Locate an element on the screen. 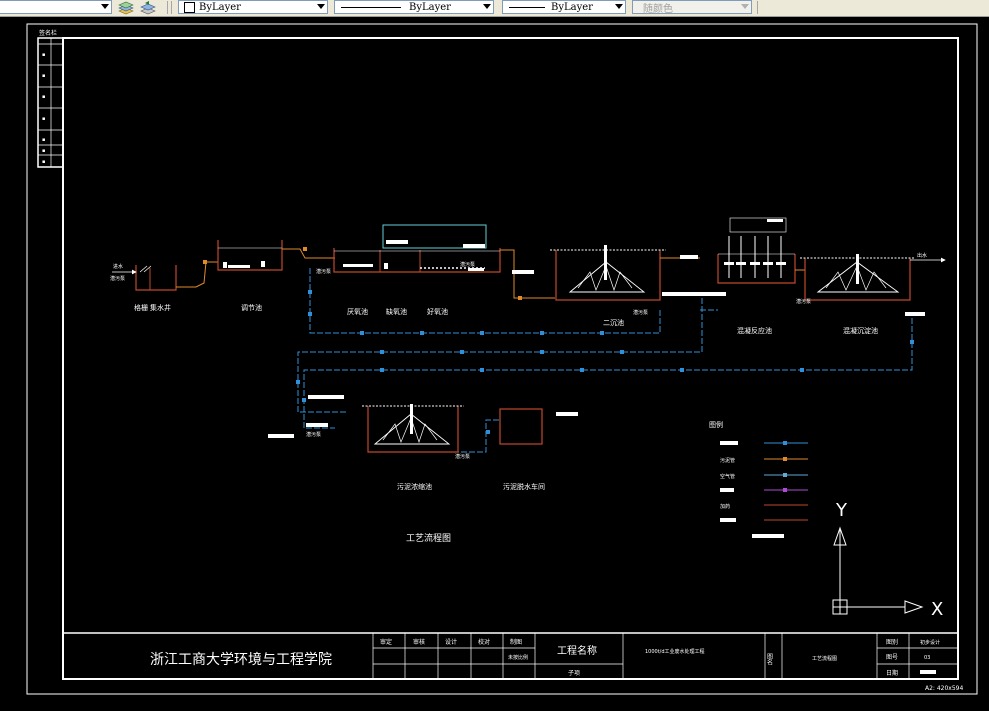 Image resolution: width=989 pixels, height=711 pixels. signature-column-label: 签名栏 is located at coordinates (48, 33).